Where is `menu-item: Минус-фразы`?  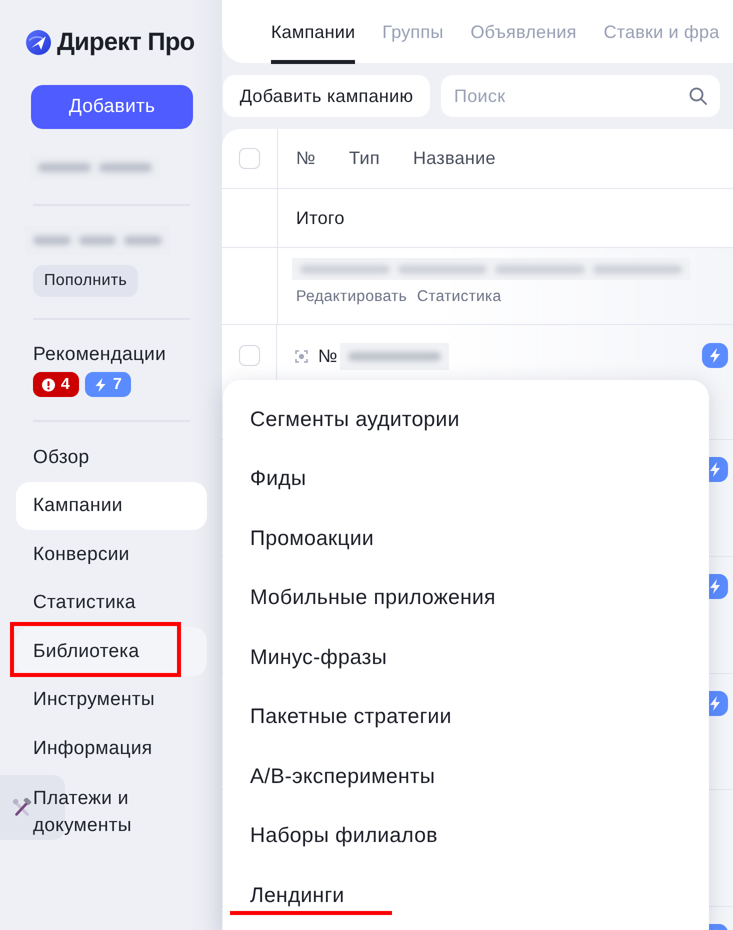
menu-item: Минус-фразы is located at coordinates (466, 658).